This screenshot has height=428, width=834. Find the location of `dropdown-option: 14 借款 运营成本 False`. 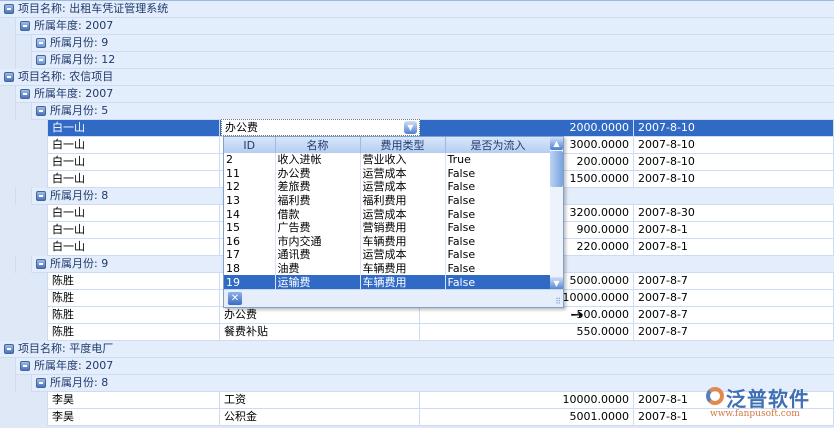

dropdown-option: 14 借款 运营成本 False is located at coordinates (388, 214).